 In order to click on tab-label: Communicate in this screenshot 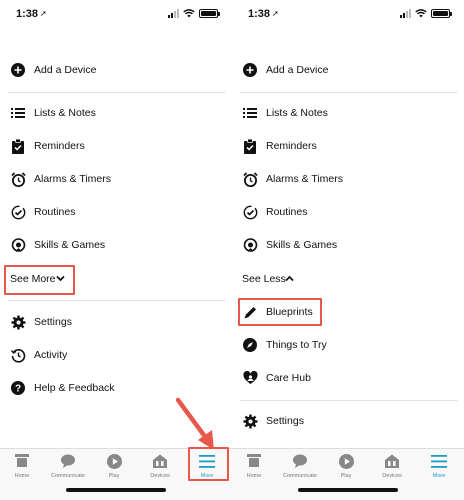, I will do `click(300, 476)`.